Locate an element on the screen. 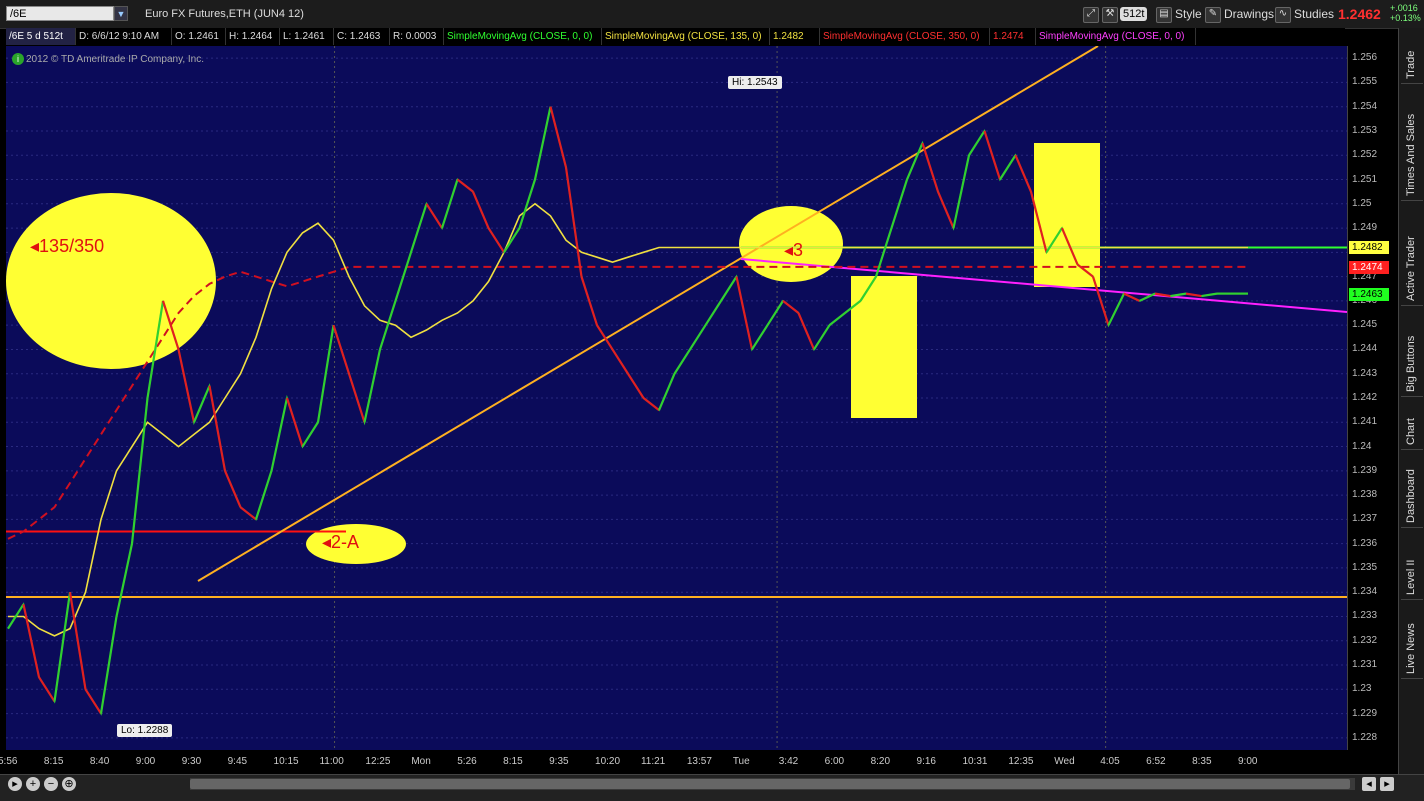  aggregation-button: 512t is located at coordinates (1134, 14).